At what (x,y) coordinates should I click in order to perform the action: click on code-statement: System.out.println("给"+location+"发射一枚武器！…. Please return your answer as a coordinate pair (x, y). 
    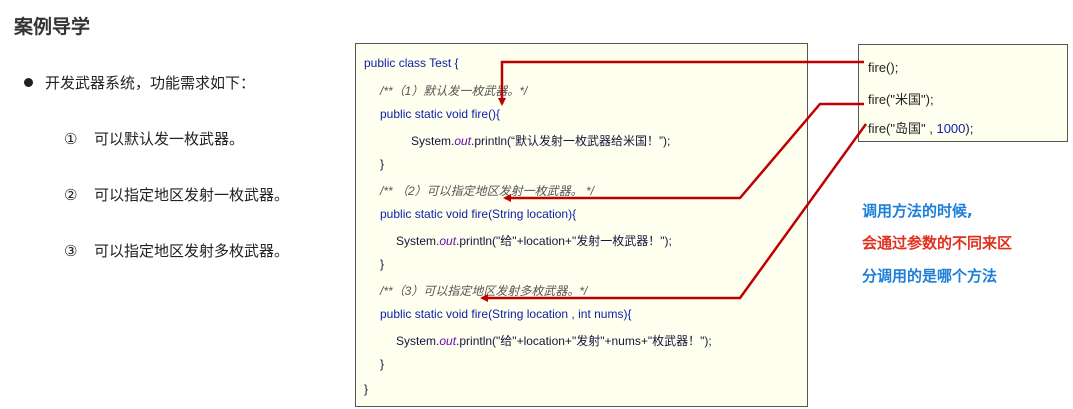
    Looking at the image, I should click on (534, 241).